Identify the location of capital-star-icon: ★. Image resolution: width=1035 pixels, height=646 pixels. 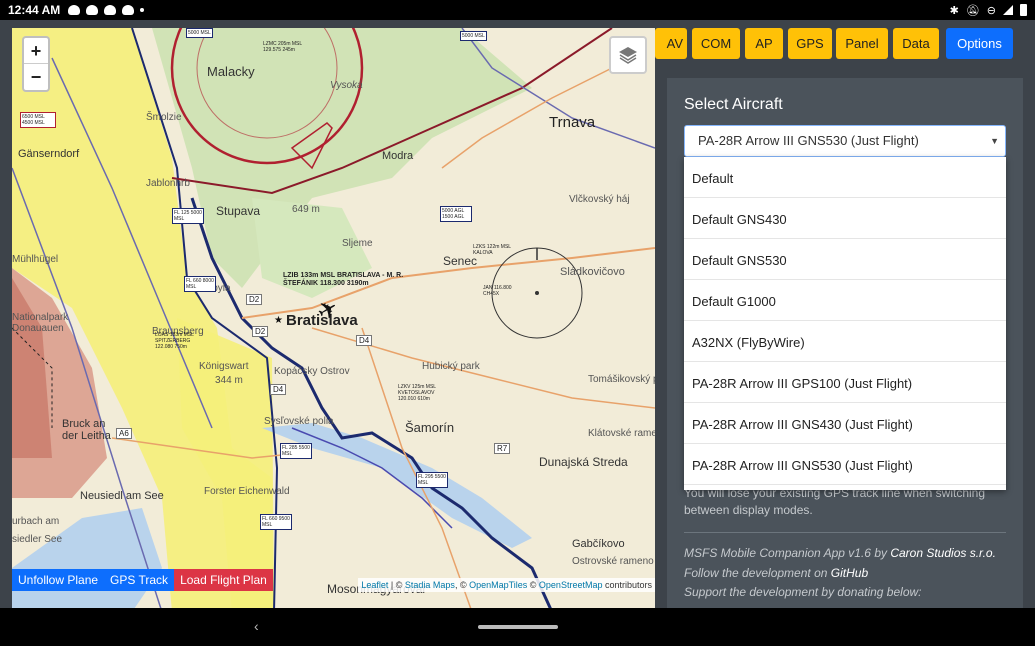
(278, 320).